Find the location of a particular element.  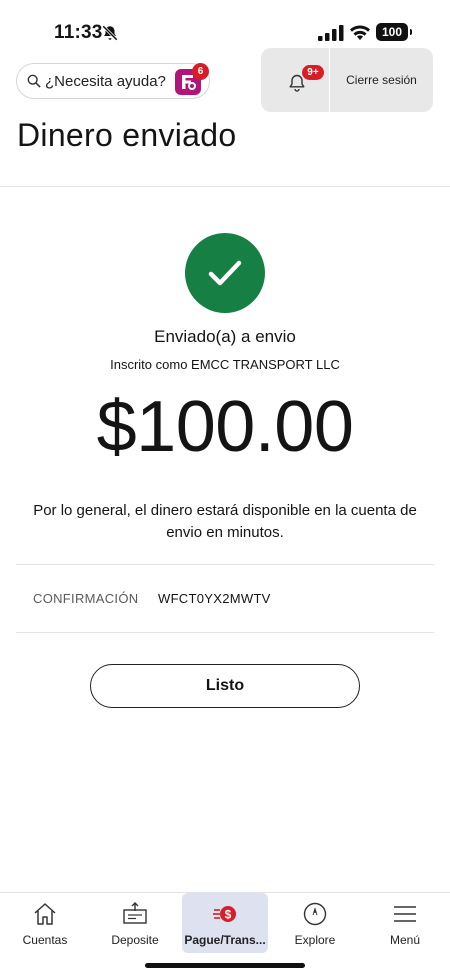

nav-item-cuentas: Cuentas is located at coordinates (45, 923).